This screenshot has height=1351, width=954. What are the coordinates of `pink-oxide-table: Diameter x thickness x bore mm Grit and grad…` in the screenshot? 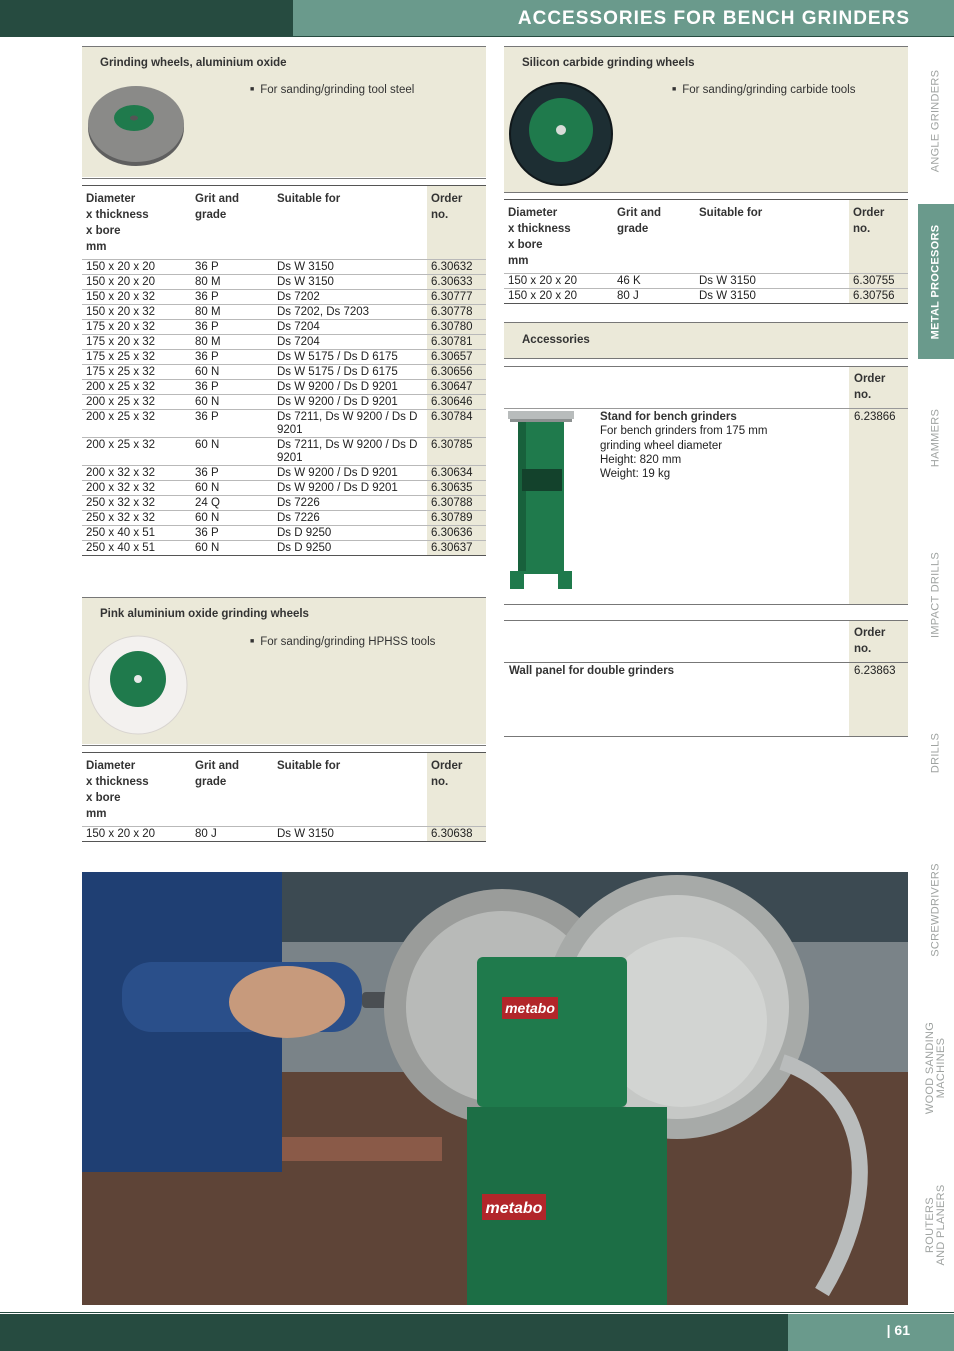 It's located at (284, 797).